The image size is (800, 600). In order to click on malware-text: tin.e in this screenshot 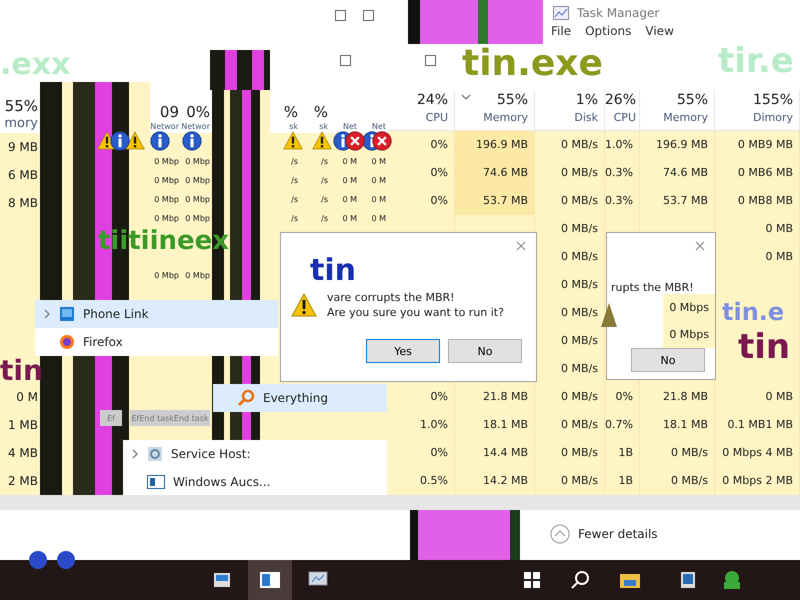, I will do `click(753, 312)`.